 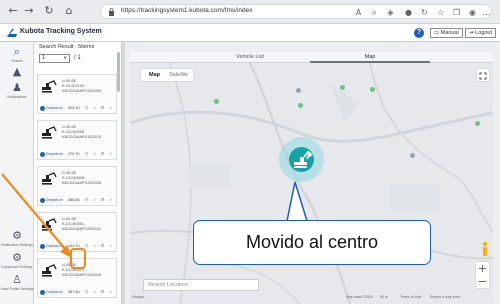 I want to click on list-scrollbar, so click(x=118, y=72).